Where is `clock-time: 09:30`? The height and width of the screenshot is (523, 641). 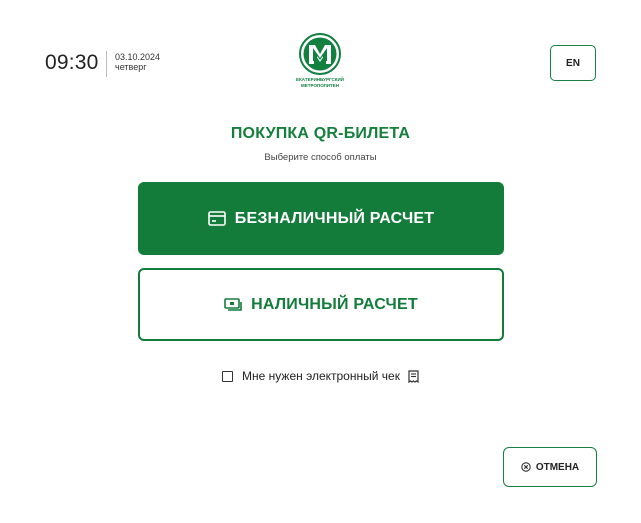 clock-time: 09:30 is located at coordinates (72, 62).